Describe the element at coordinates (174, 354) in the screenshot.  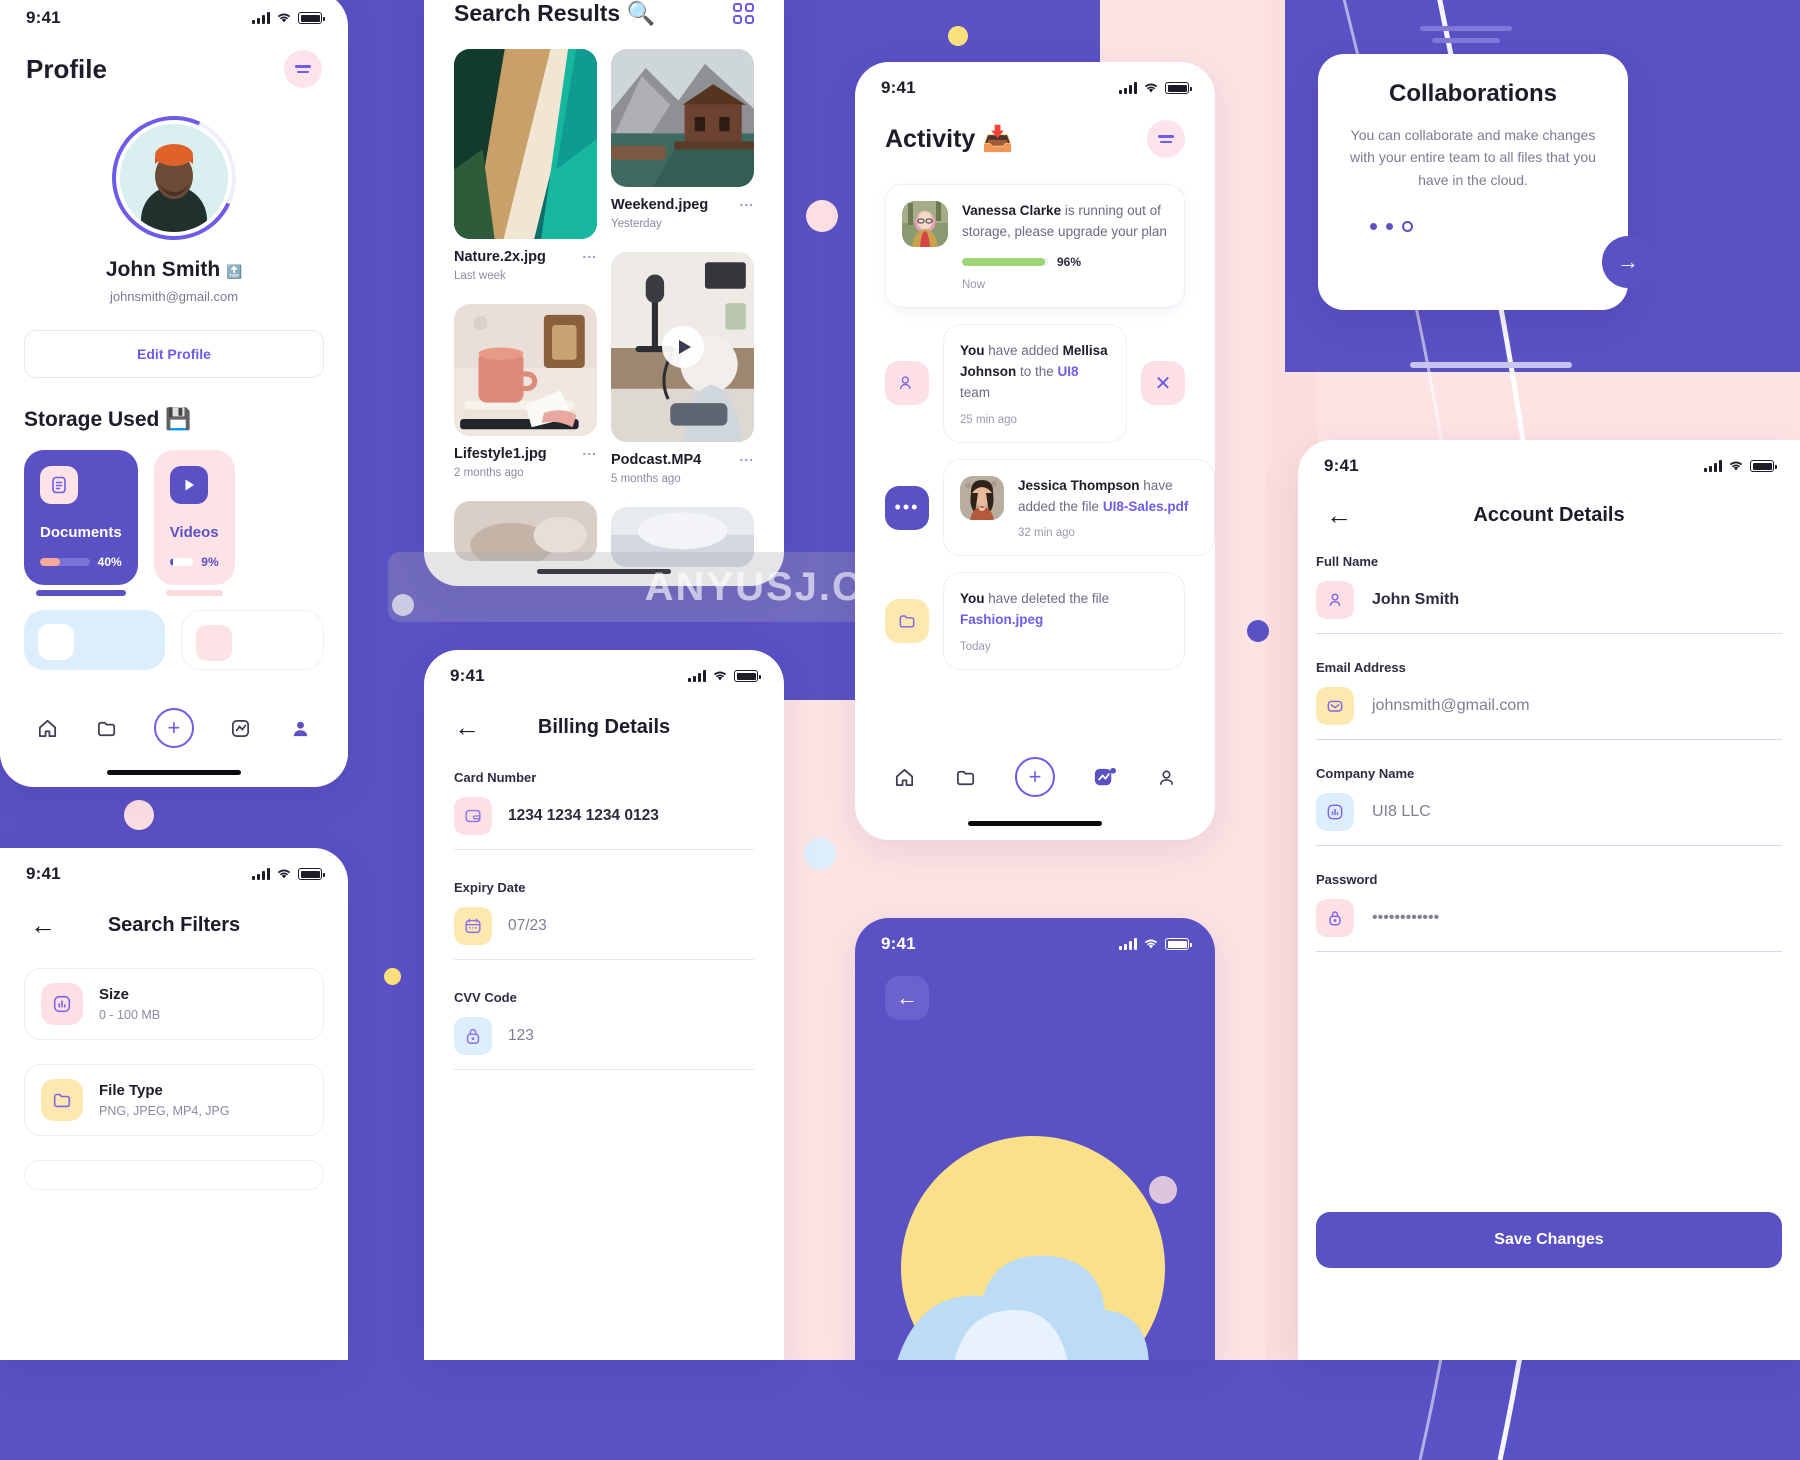
I see `edit-profile-button: Edit Profile` at that location.